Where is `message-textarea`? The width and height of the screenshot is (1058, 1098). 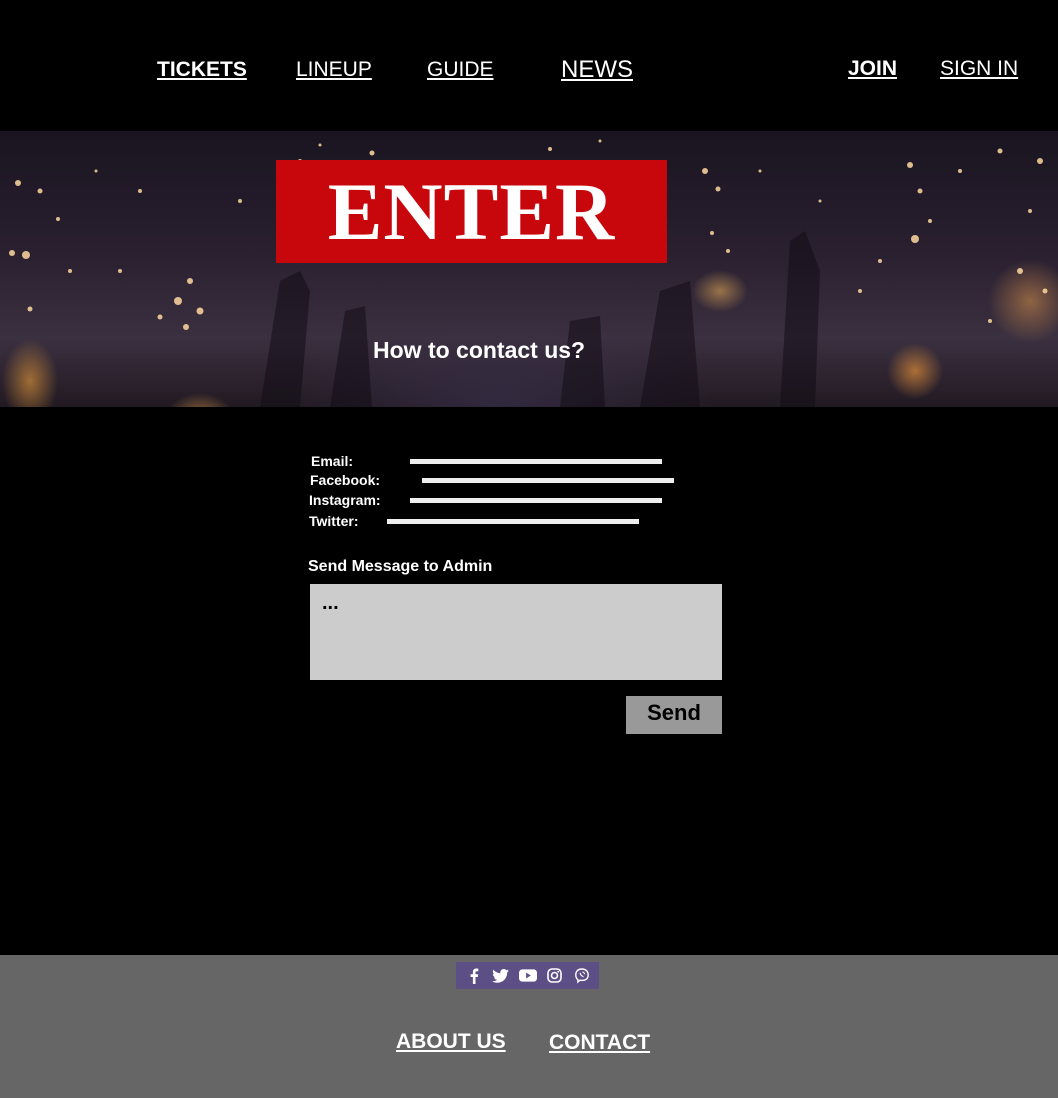
message-textarea is located at coordinates (516, 632).